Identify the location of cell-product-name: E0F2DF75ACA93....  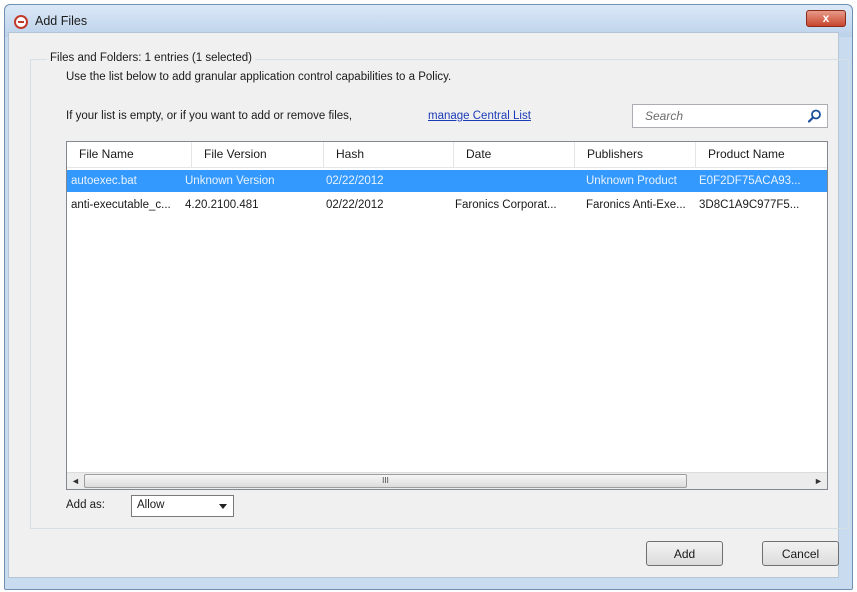
(750, 181).